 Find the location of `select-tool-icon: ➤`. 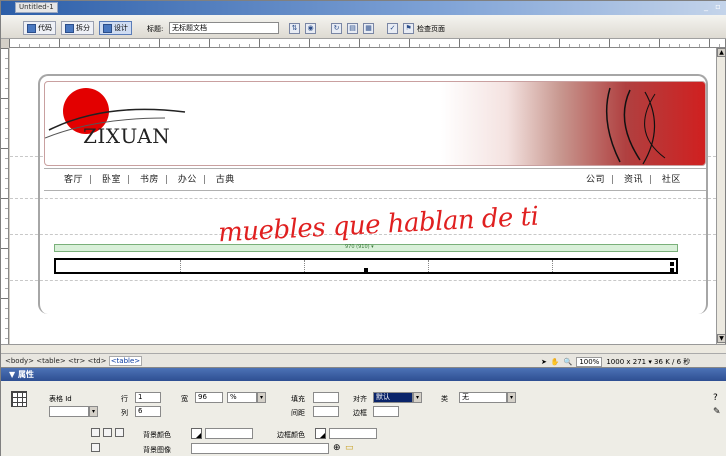

select-tool-icon: ➤ is located at coordinates (544, 362).